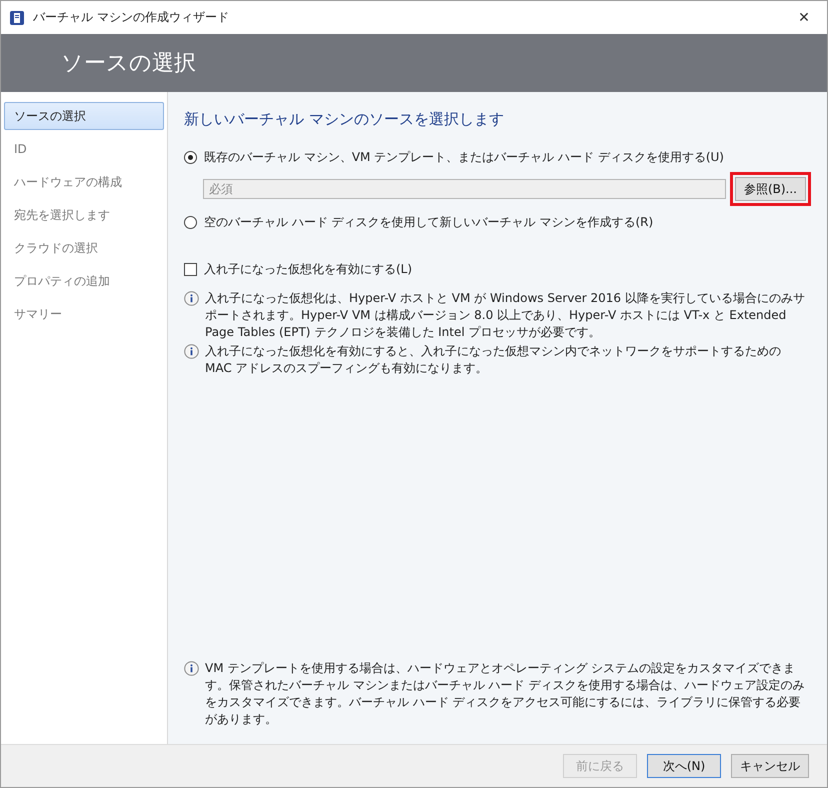 The height and width of the screenshot is (788, 828). Describe the element at coordinates (770, 766) in the screenshot. I see `dialog-button: キャンセル` at that location.